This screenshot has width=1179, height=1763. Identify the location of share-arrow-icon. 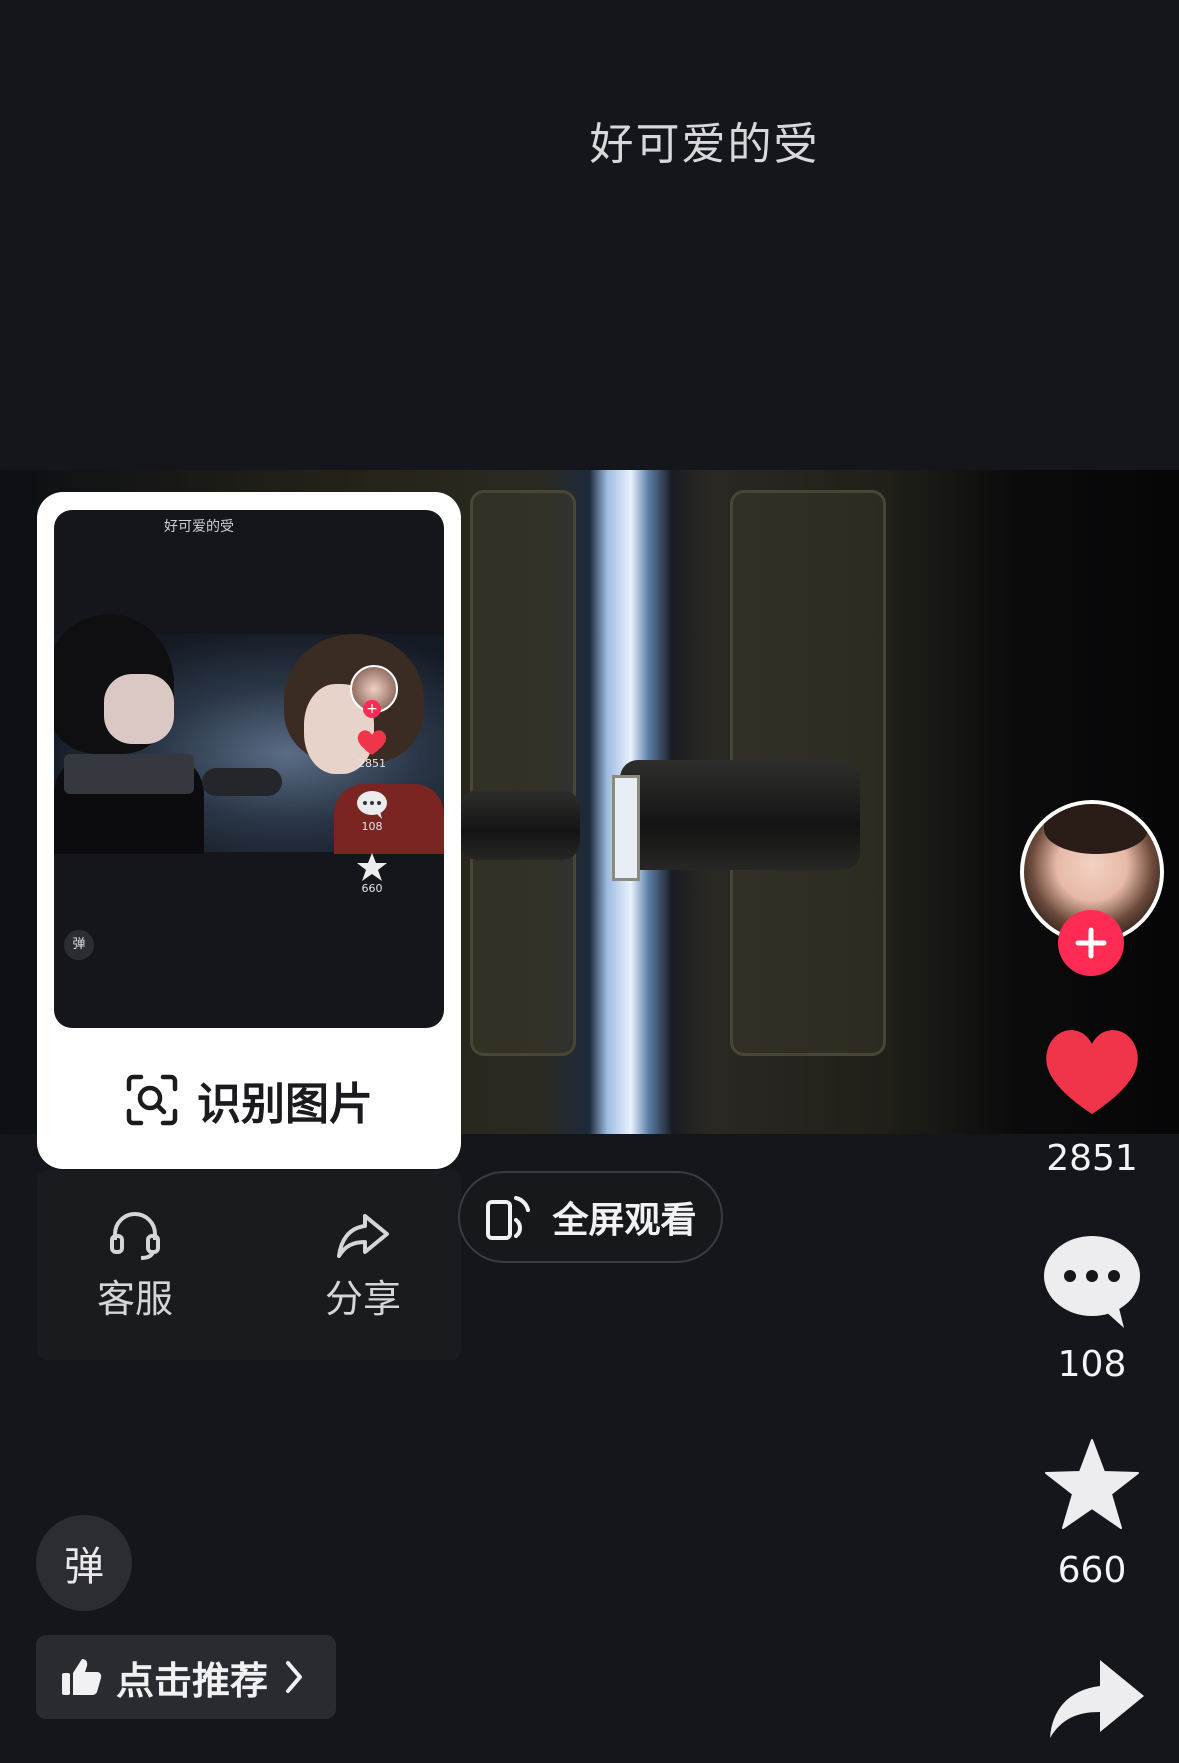
(363, 1236).